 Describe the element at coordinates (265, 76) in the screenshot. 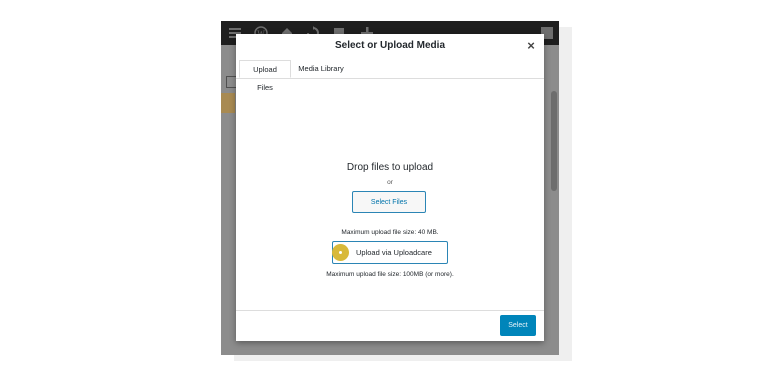

I see `tab-upload-files: Upload Files` at that location.